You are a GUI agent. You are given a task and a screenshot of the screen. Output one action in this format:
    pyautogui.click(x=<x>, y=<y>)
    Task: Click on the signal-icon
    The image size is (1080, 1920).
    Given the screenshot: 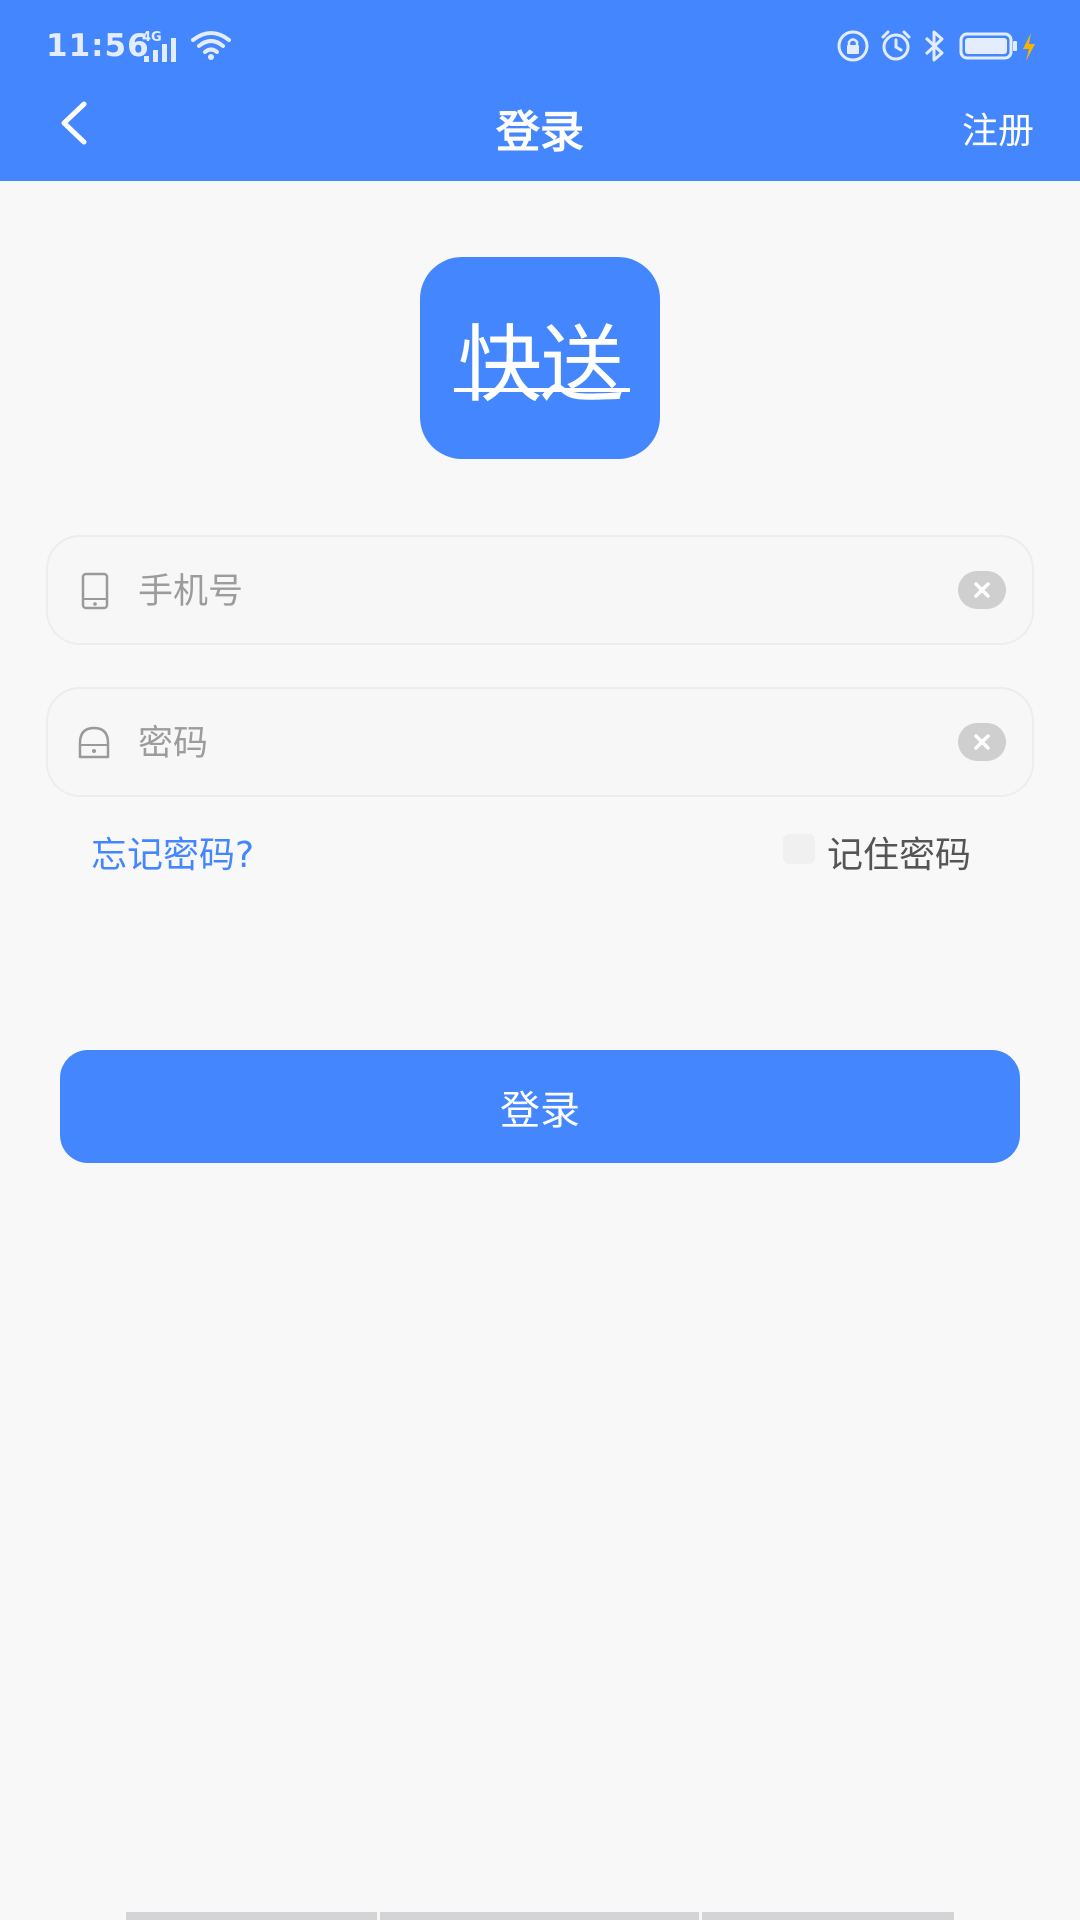 What is the action you would take?
    pyautogui.click(x=160, y=50)
    